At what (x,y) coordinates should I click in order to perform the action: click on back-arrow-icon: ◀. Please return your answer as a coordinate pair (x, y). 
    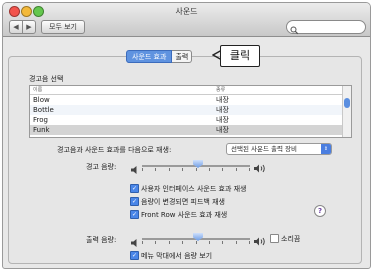
    Looking at the image, I should click on (16, 27).